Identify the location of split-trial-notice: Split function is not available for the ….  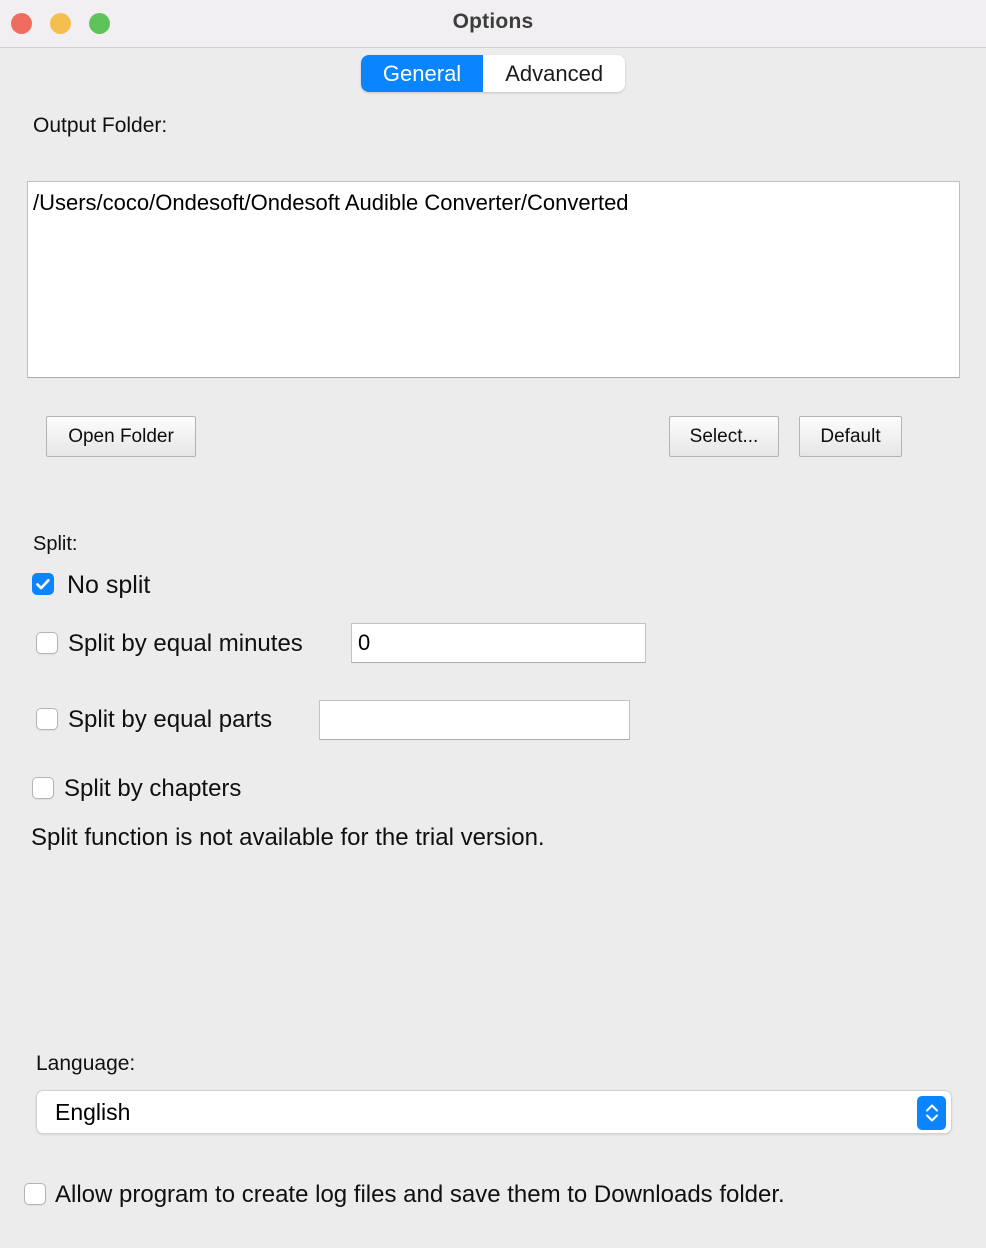
(288, 837).